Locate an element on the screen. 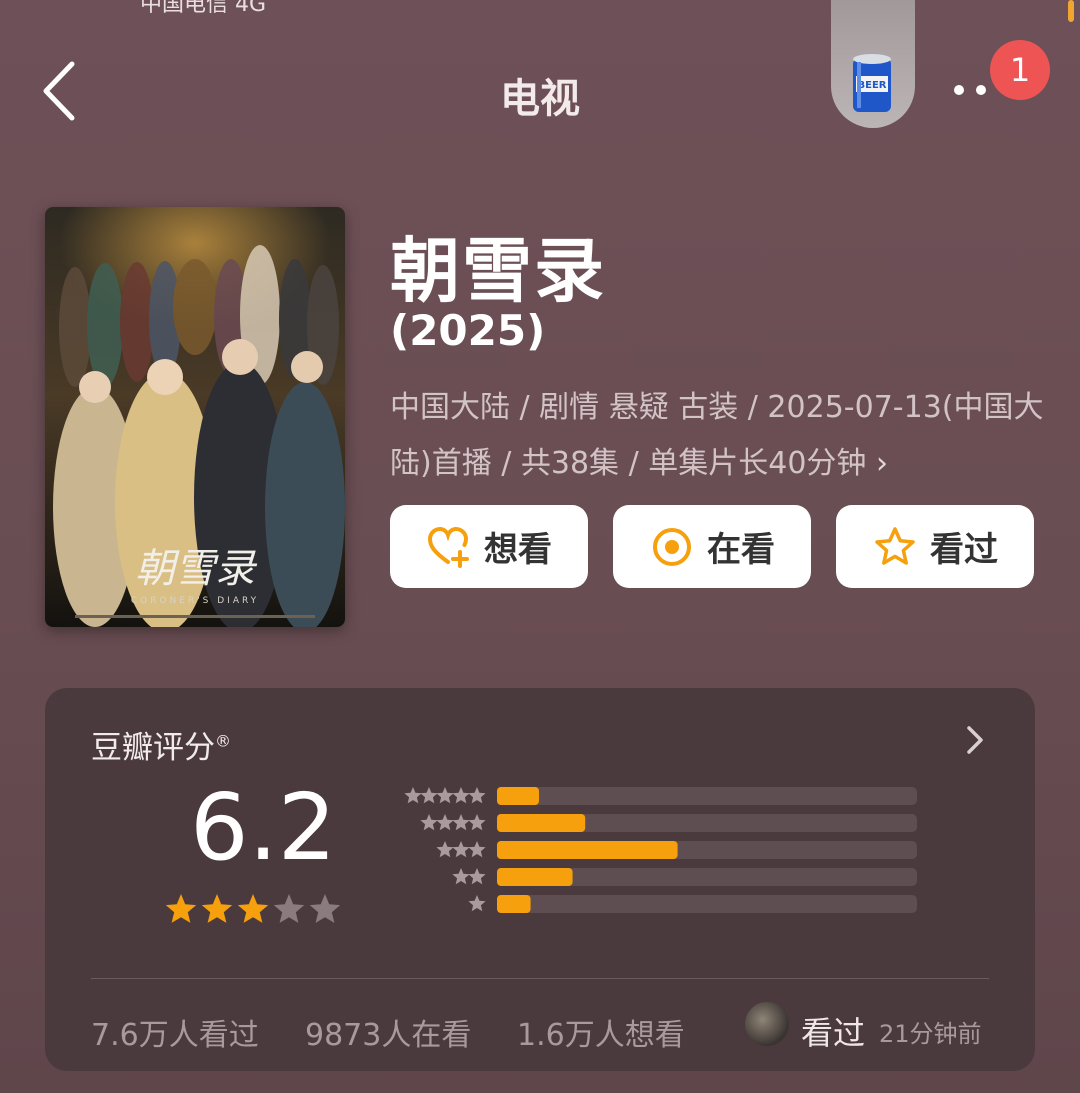  distribution-bar-5-star is located at coordinates (518, 796).